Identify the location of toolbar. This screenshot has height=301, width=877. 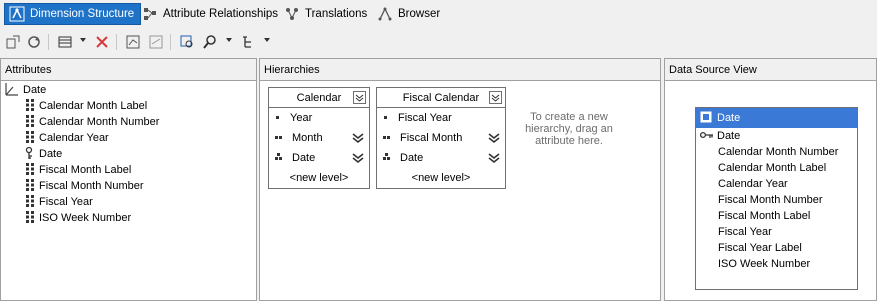
(438, 42).